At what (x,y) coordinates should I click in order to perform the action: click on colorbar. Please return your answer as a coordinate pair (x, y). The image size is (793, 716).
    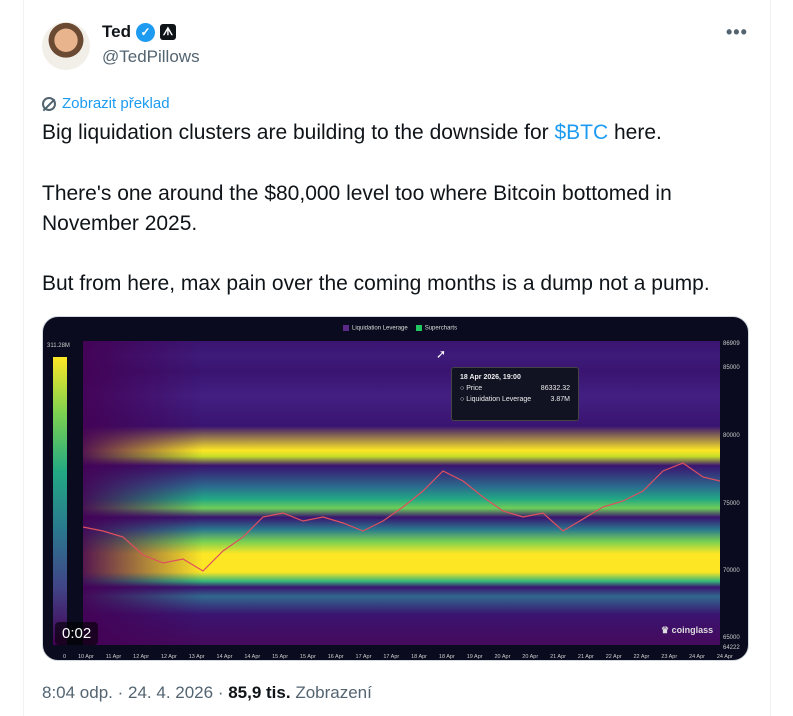
    Looking at the image, I should click on (60, 501).